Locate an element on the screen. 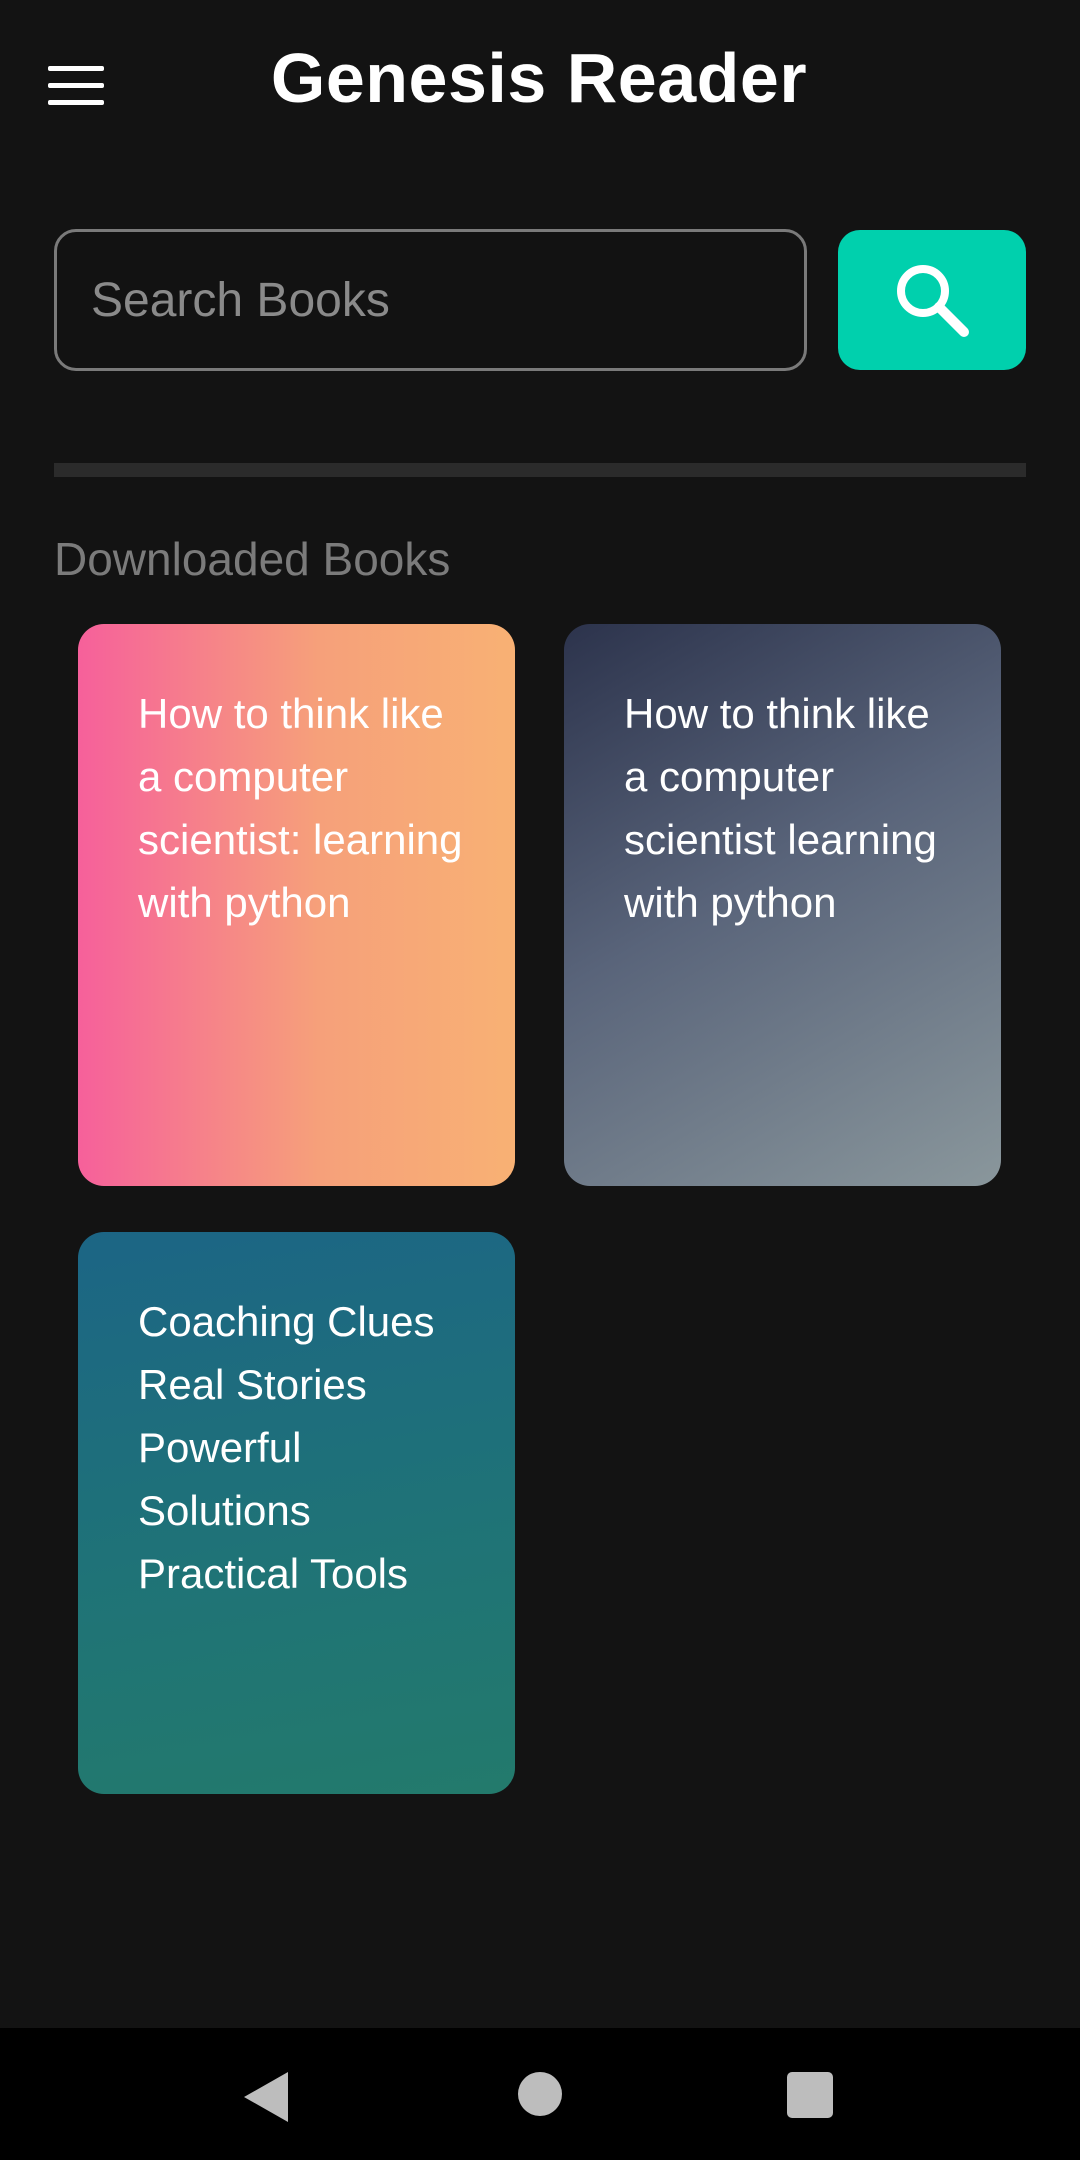 This screenshot has height=2160, width=1080. system-nav-bar is located at coordinates (540, 2094).